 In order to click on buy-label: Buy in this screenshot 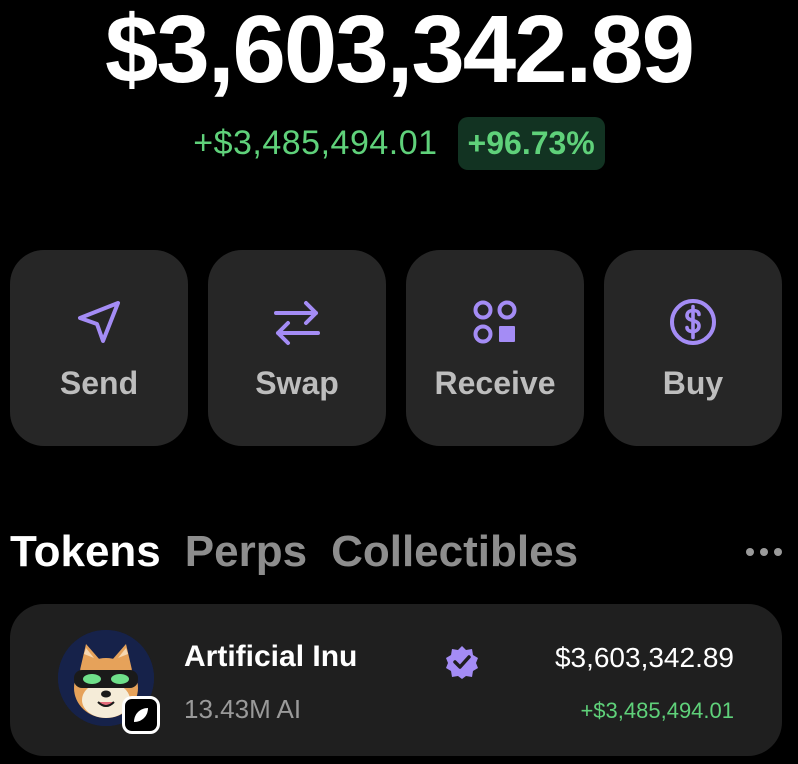, I will do `click(693, 382)`.